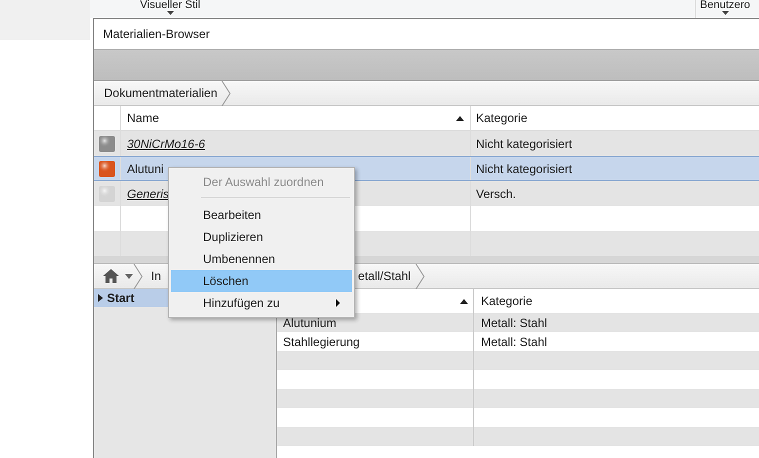  I want to click on menu-item: Duplizieren, so click(261, 237).